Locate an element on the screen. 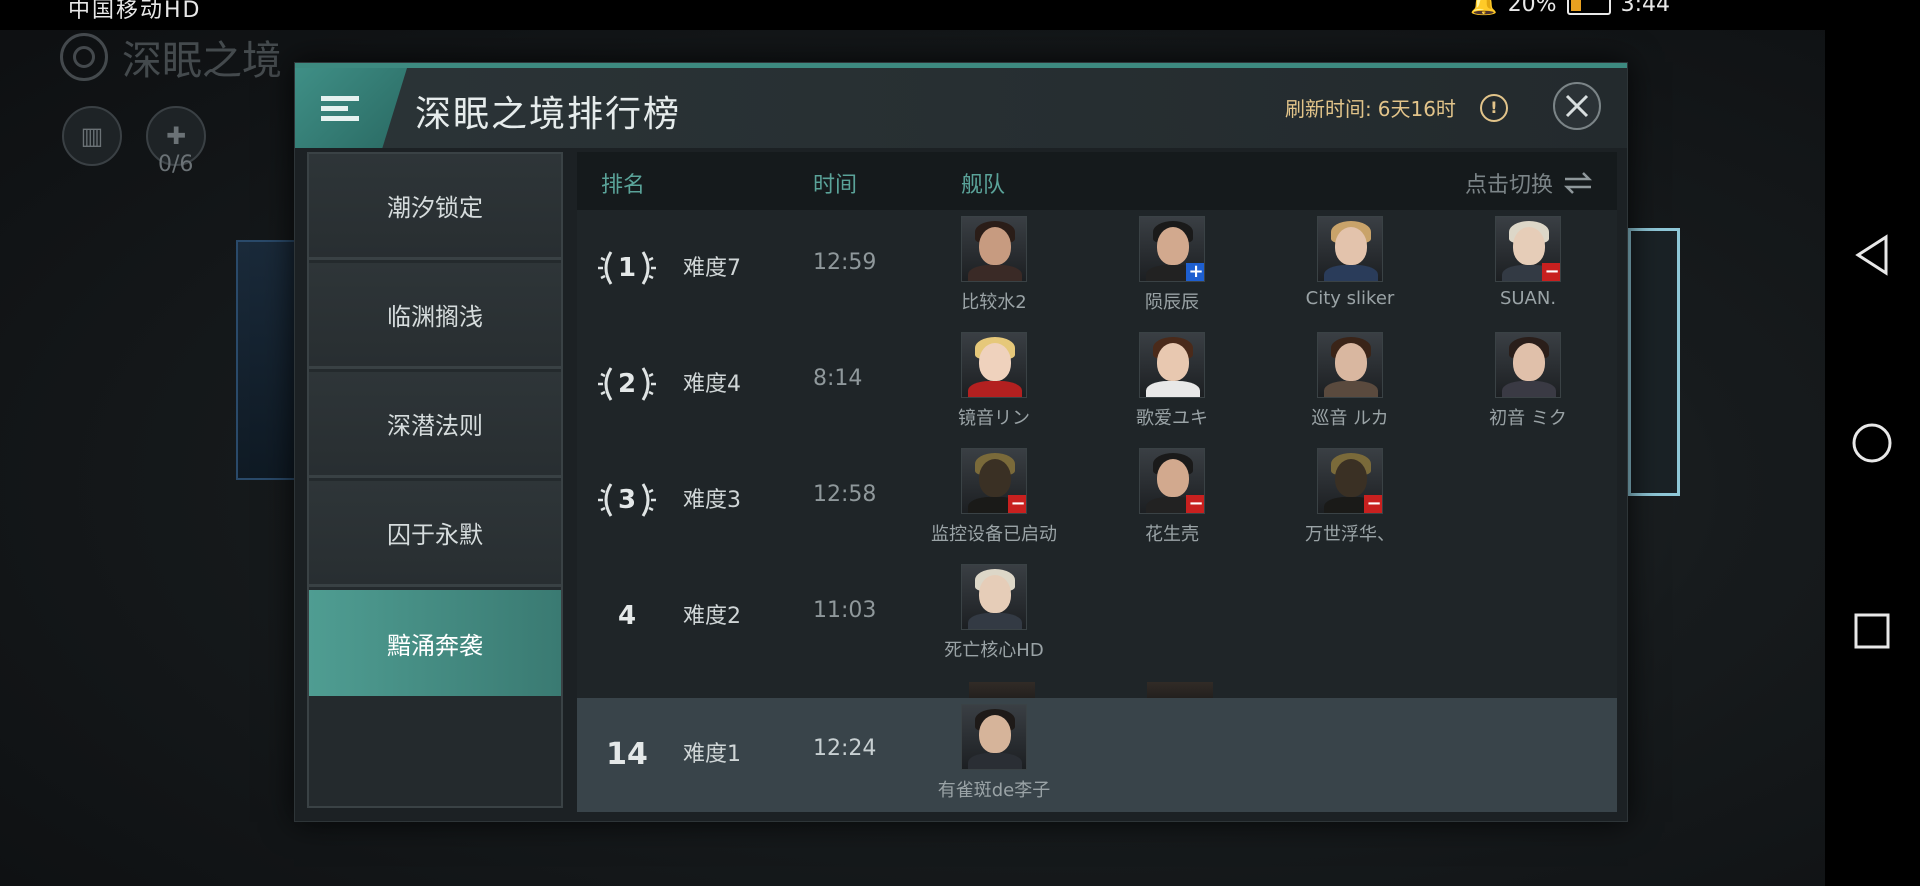  table-row: 3 难度3 12:58 − 监控设备已启动 − 花生壳 − 万世浮华、 is located at coordinates (1097, 500).